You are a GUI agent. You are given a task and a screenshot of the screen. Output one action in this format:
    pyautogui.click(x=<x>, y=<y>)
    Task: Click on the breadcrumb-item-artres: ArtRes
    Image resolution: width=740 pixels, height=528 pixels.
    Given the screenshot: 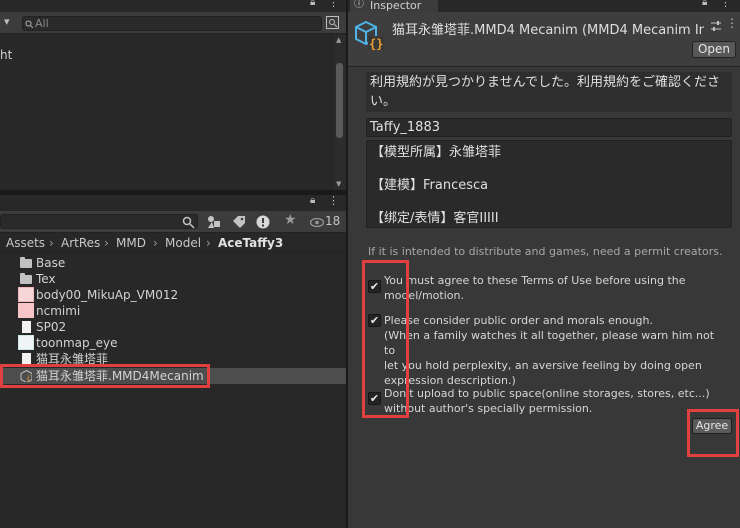 What is the action you would take?
    pyautogui.click(x=80, y=243)
    